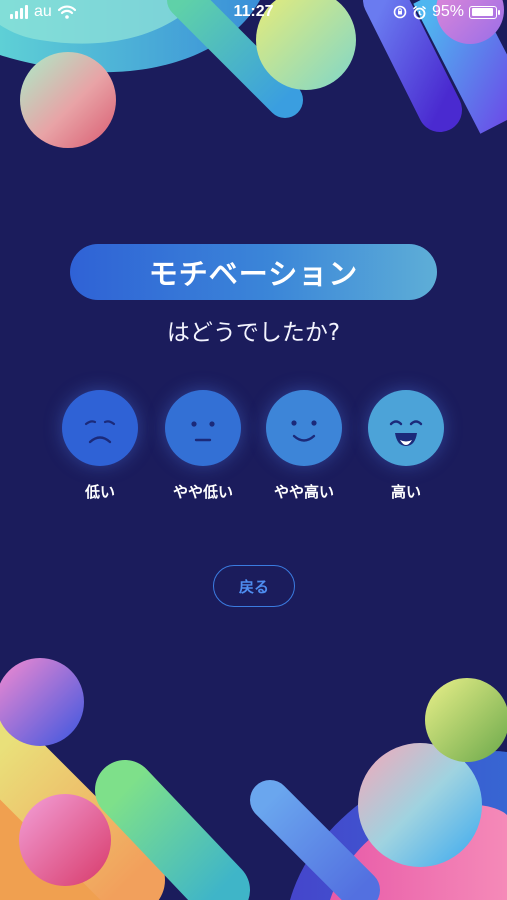 This screenshot has width=507, height=900. I want to click on battery-icon, so click(484, 12).